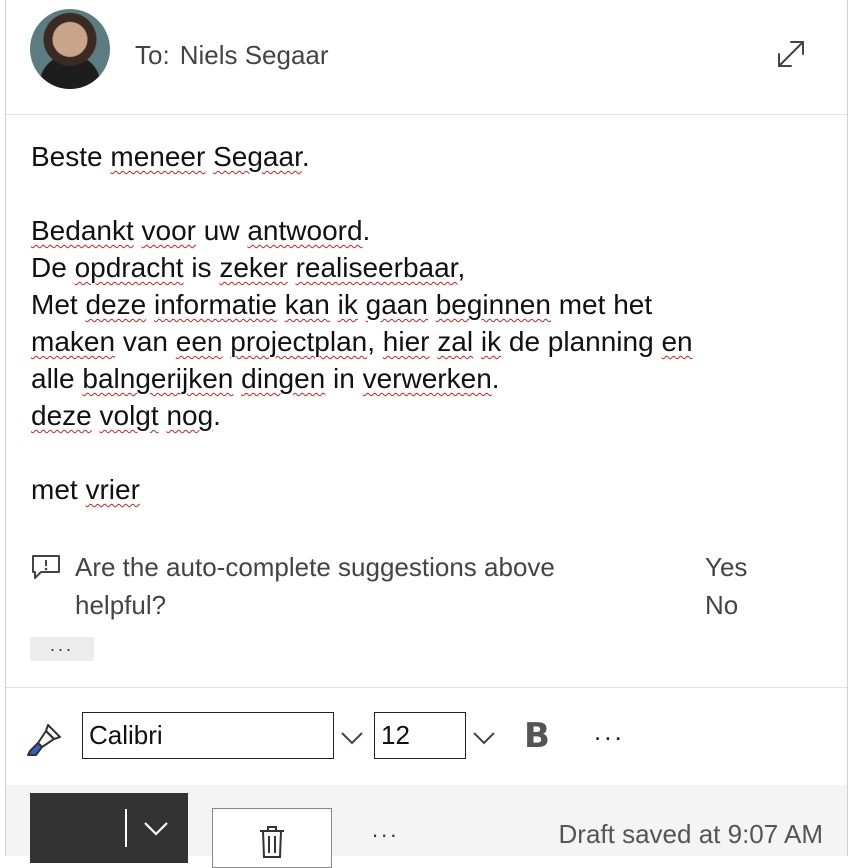 Image resolution: width=860 pixels, height=868 pixels. Describe the element at coordinates (421, 489) in the screenshot. I see `body-line: met vrier` at that location.